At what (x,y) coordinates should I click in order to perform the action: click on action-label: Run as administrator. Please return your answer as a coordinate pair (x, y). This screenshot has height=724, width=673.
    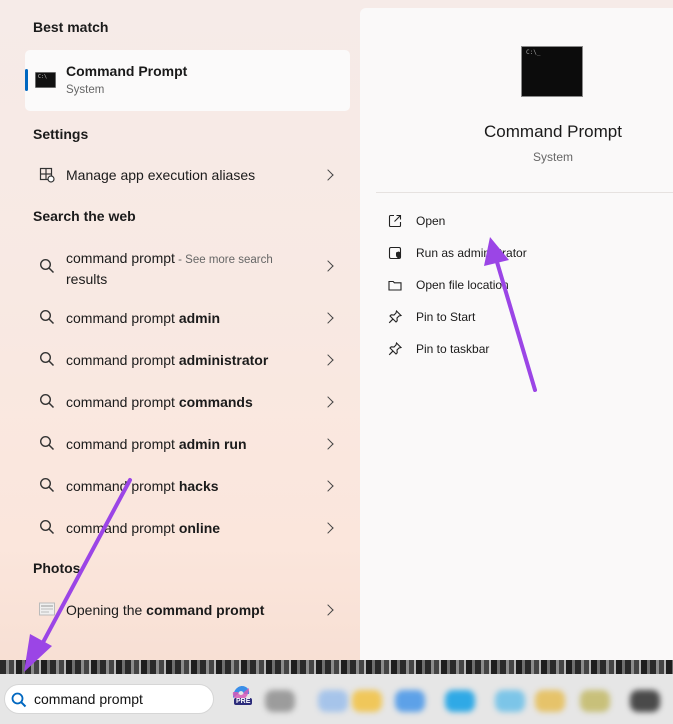
    Looking at the image, I should click on (471, 253).